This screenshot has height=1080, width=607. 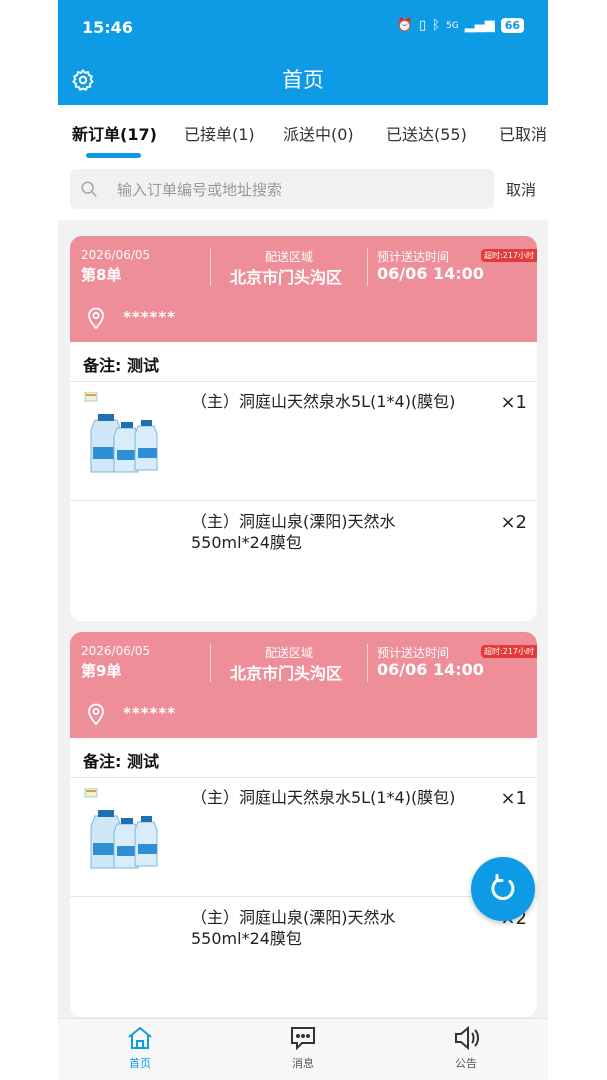 What do you see at coordinates (101, 275) in the screenshot?
I see `order-number: 第8单` at bounding box center [101, 275].